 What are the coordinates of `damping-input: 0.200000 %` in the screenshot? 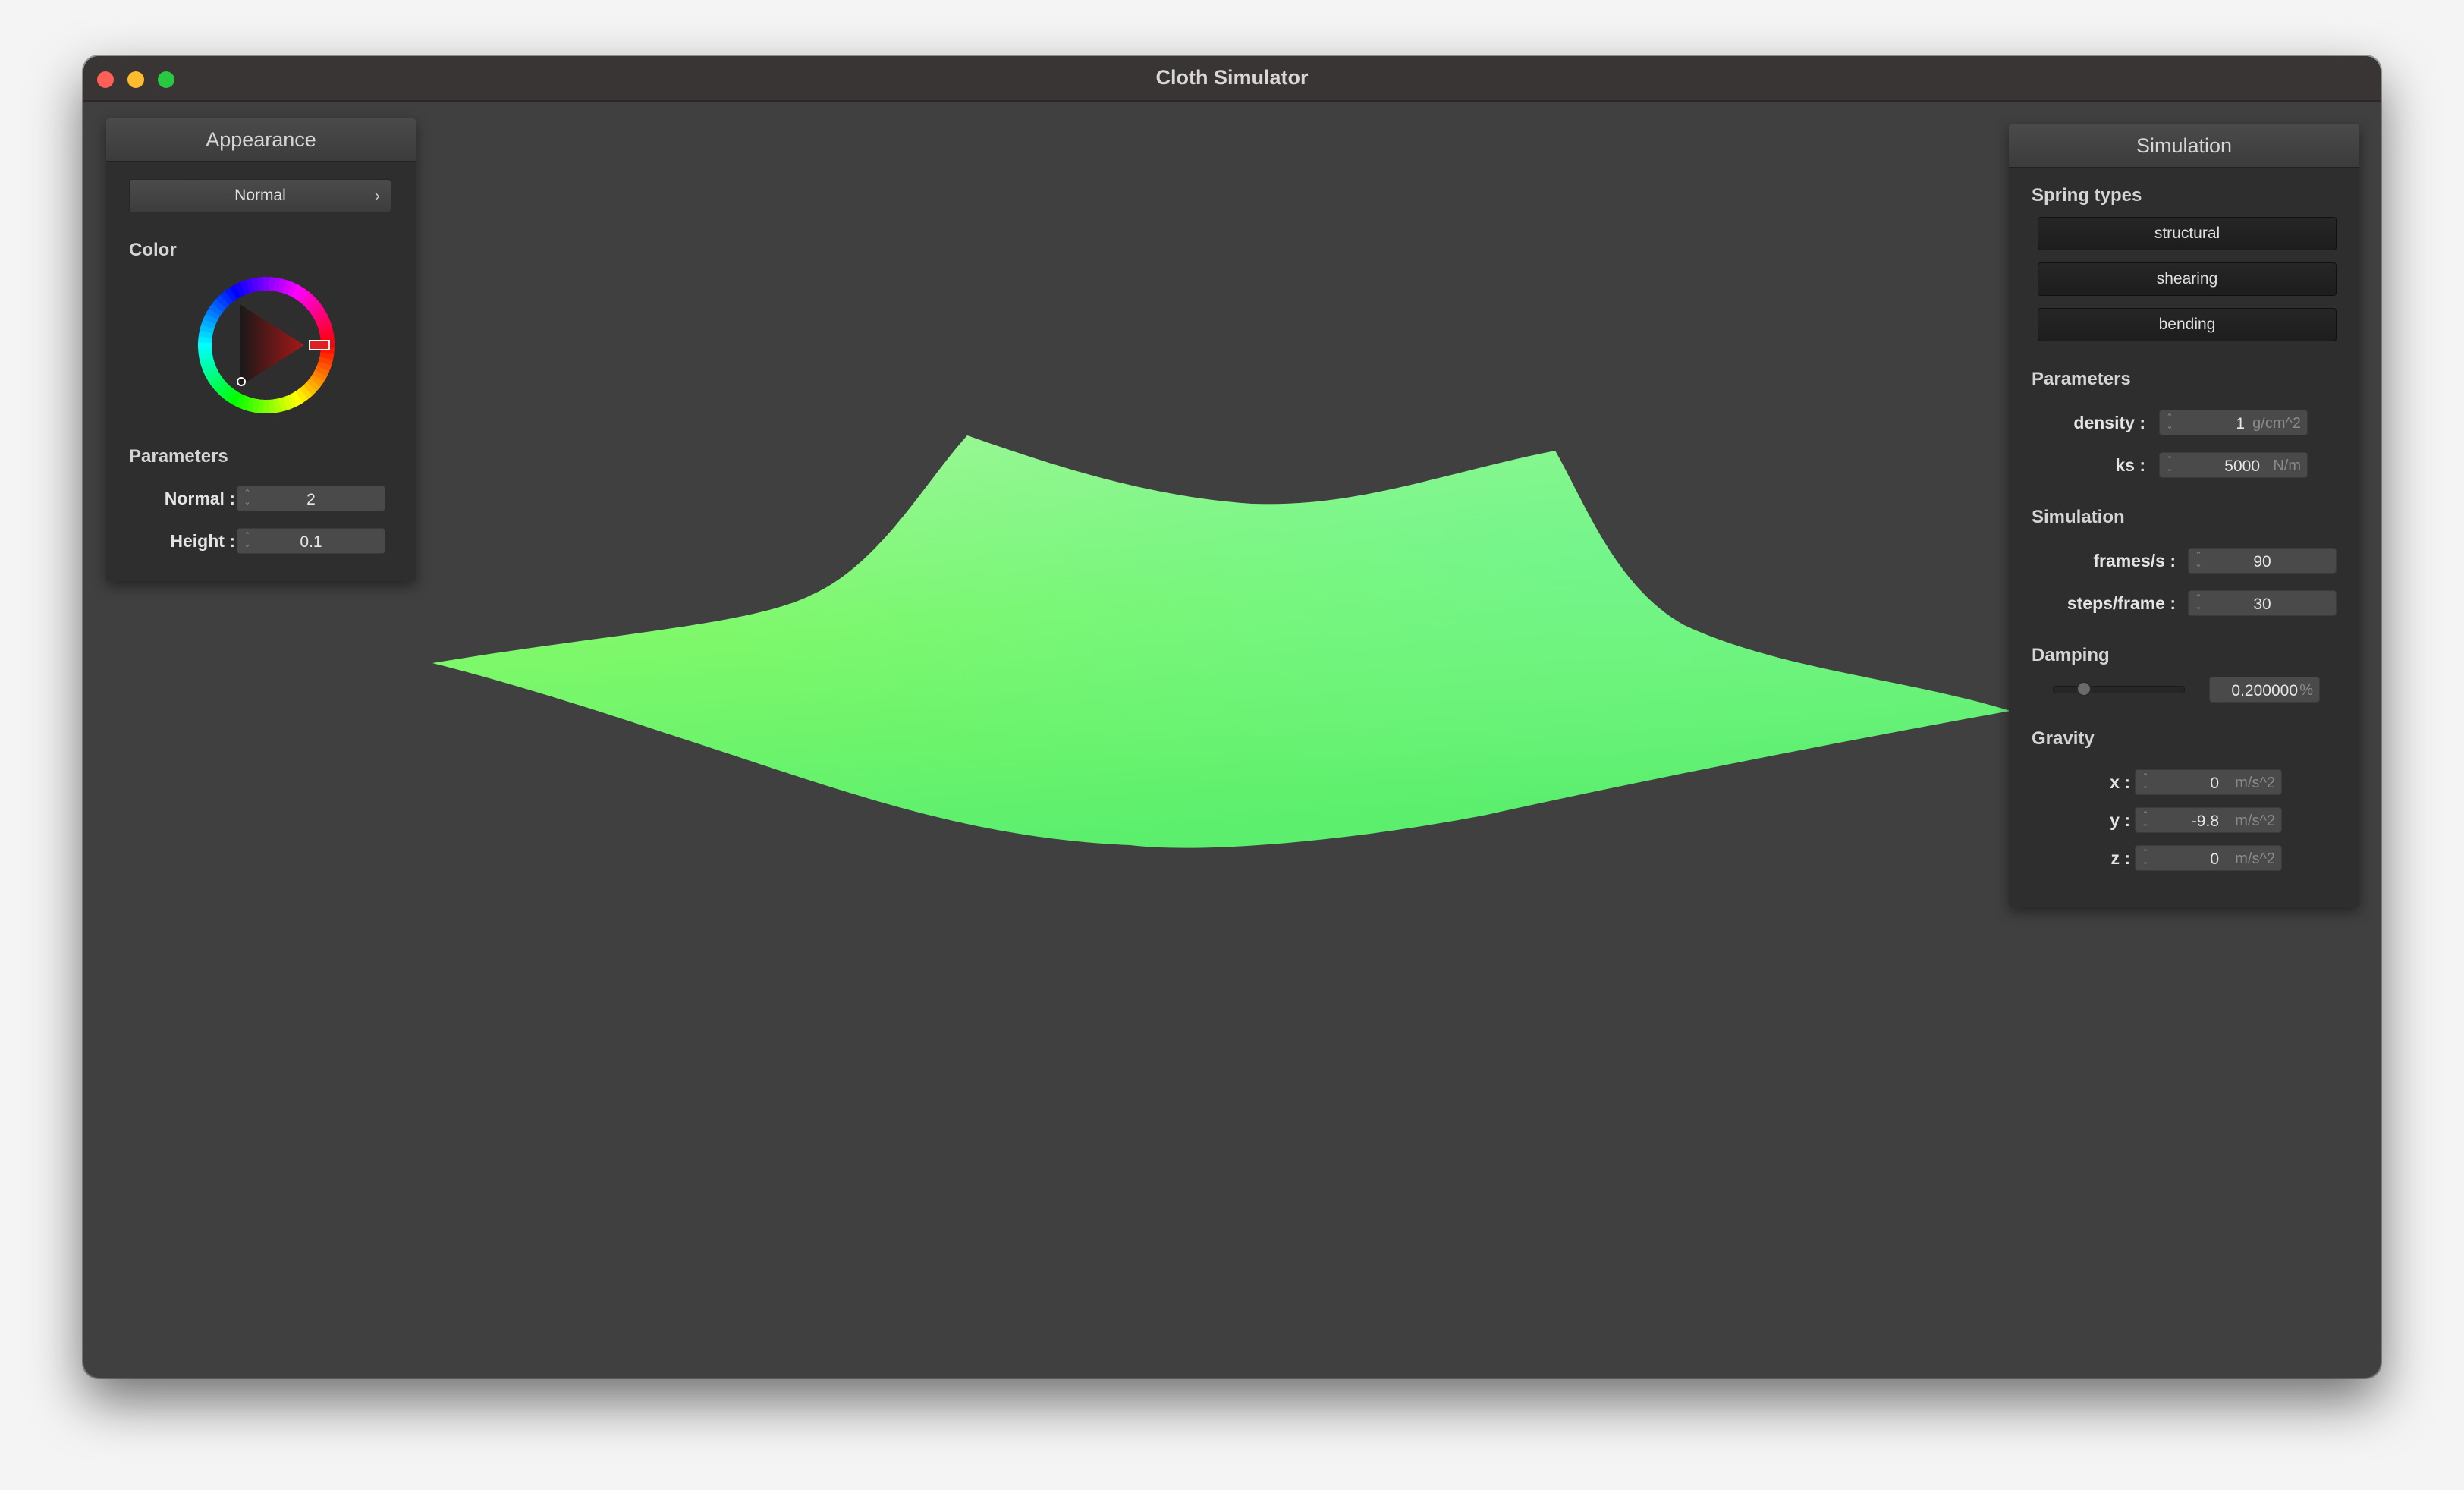 It's located at (2264, 690).